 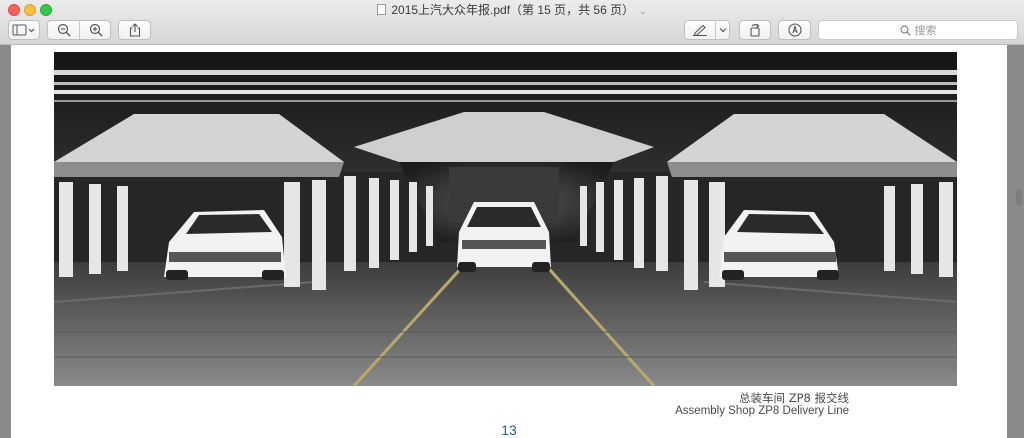 What do you see at coordinates (509, 430) in the screenshot?
I see `page-number: 13` at bounding box center [509, 430].